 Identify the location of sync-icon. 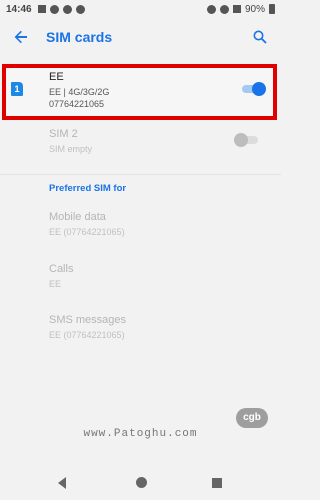
(80, 9).